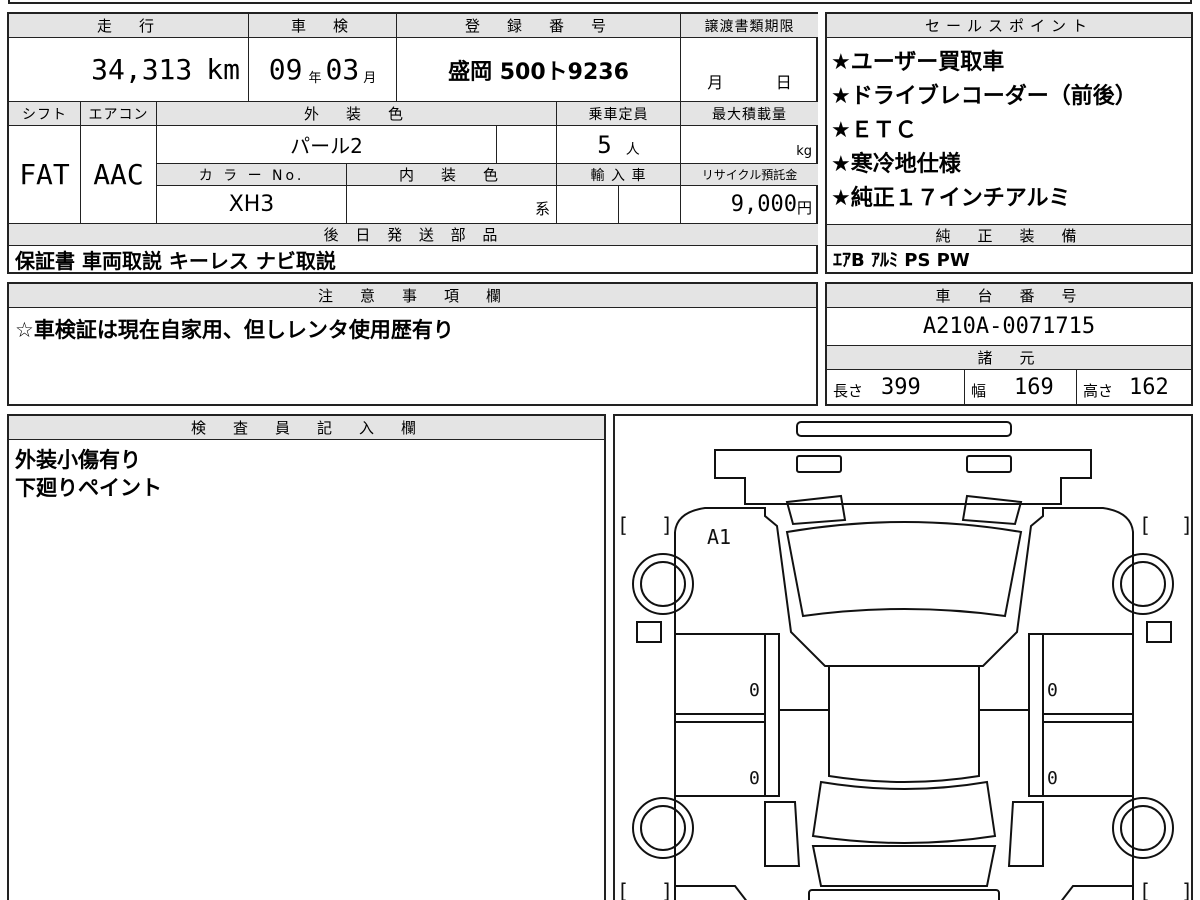 The height and width of the screenshot is (900, 1200). Describe the element at coordinates (720, 674) in the screenshot. I see `front-door-left` at that location.